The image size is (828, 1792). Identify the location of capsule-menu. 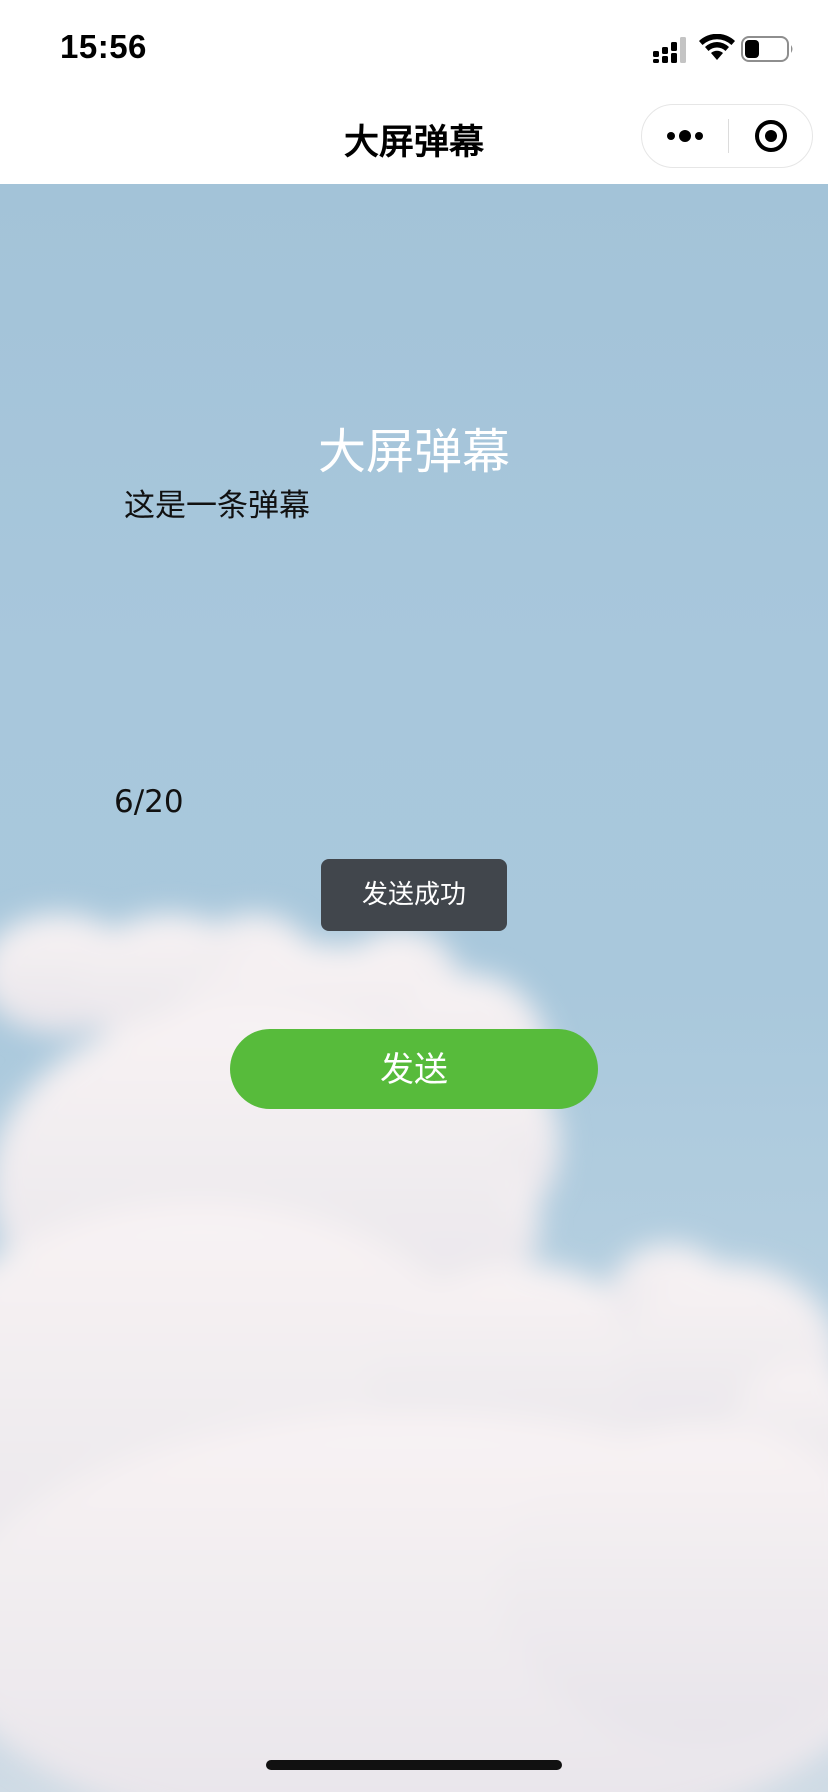
(727, 136).